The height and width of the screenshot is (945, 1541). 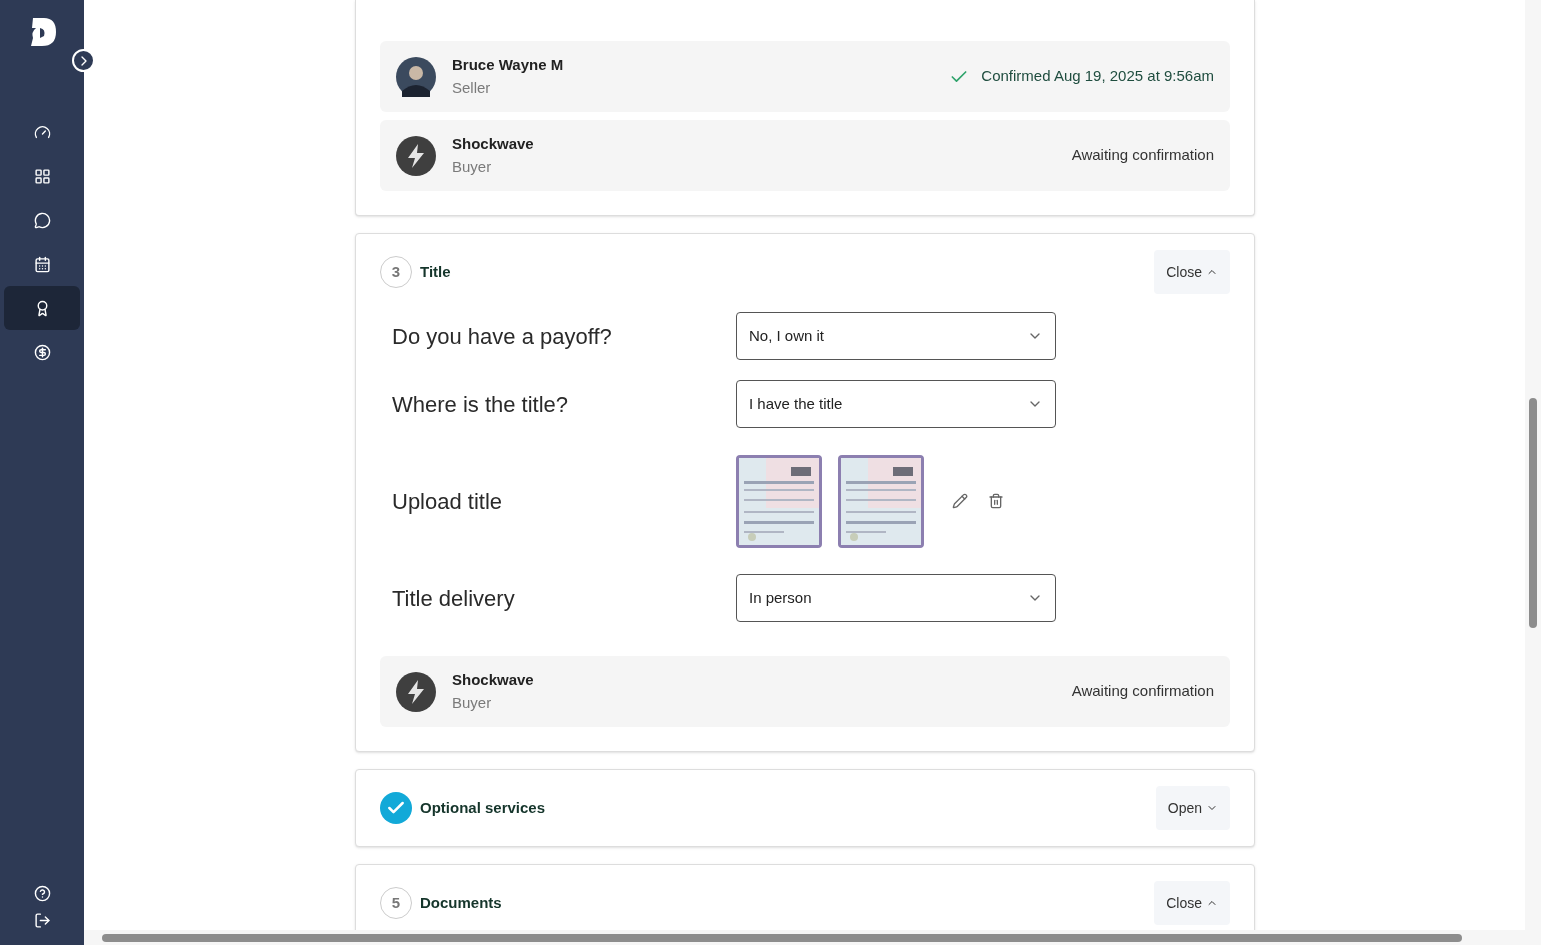 I want to click on select-field: No, I own it, so click(x=896, y=336).